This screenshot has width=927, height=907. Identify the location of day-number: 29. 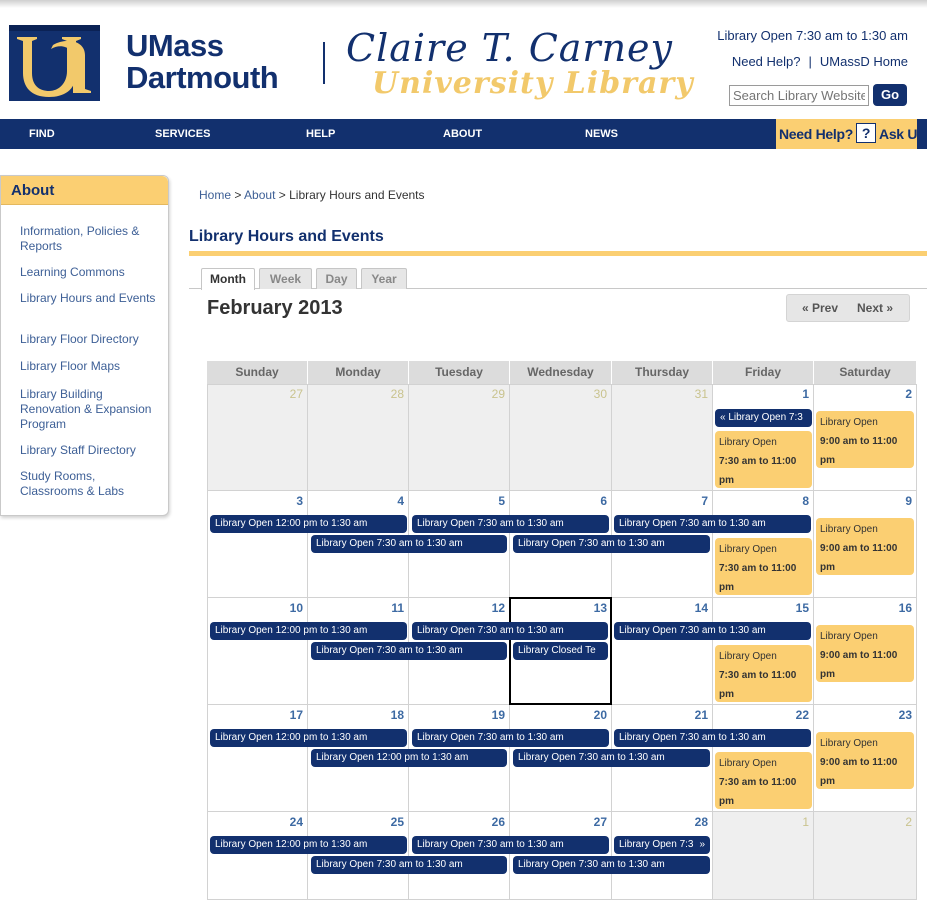
(498, 394).